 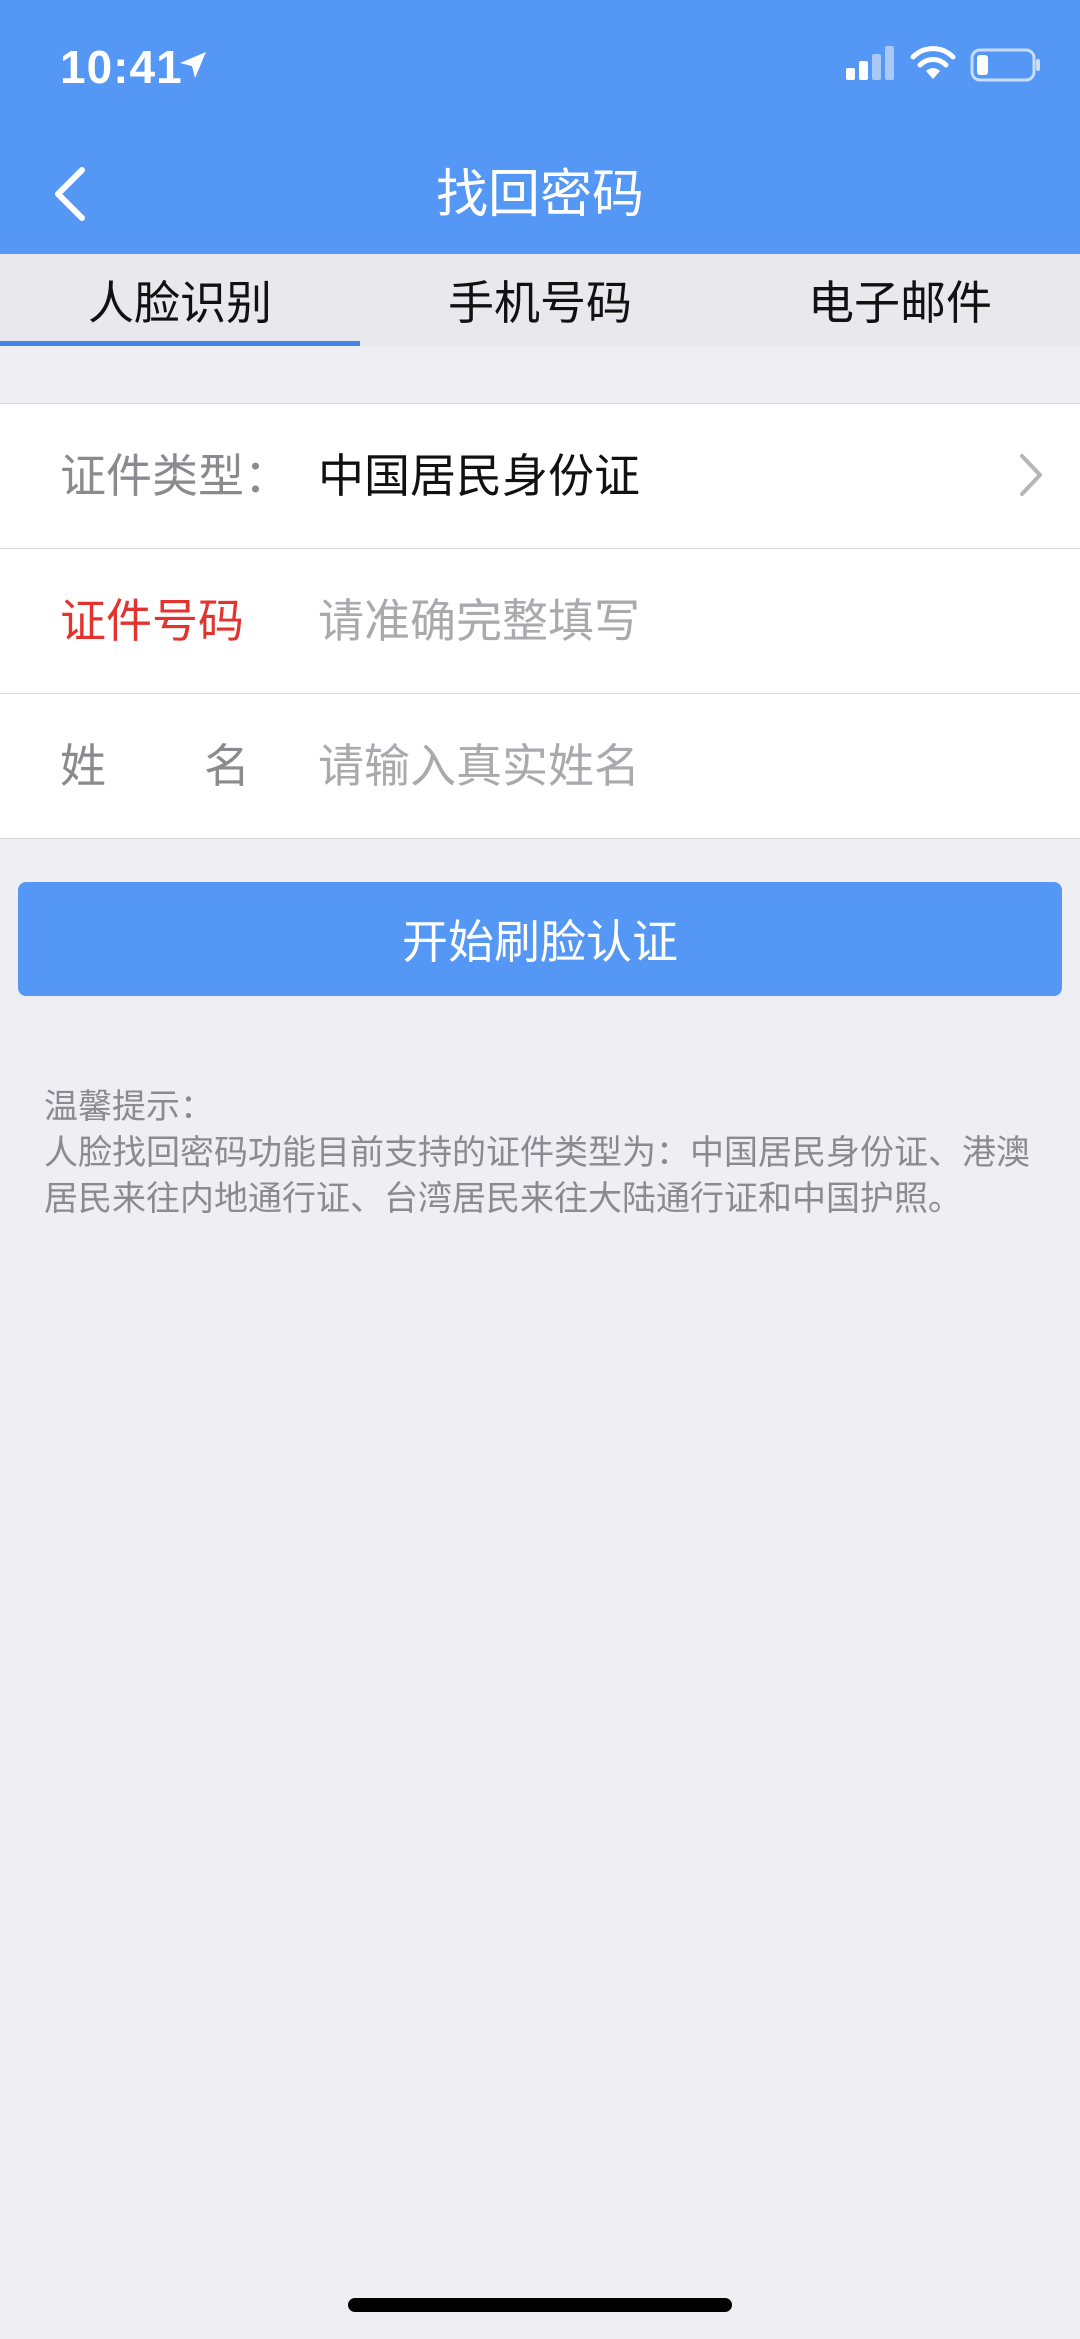 I want to click on id-type-row: 证件类型： 中国居民身份证, so click(x=540, y=476).